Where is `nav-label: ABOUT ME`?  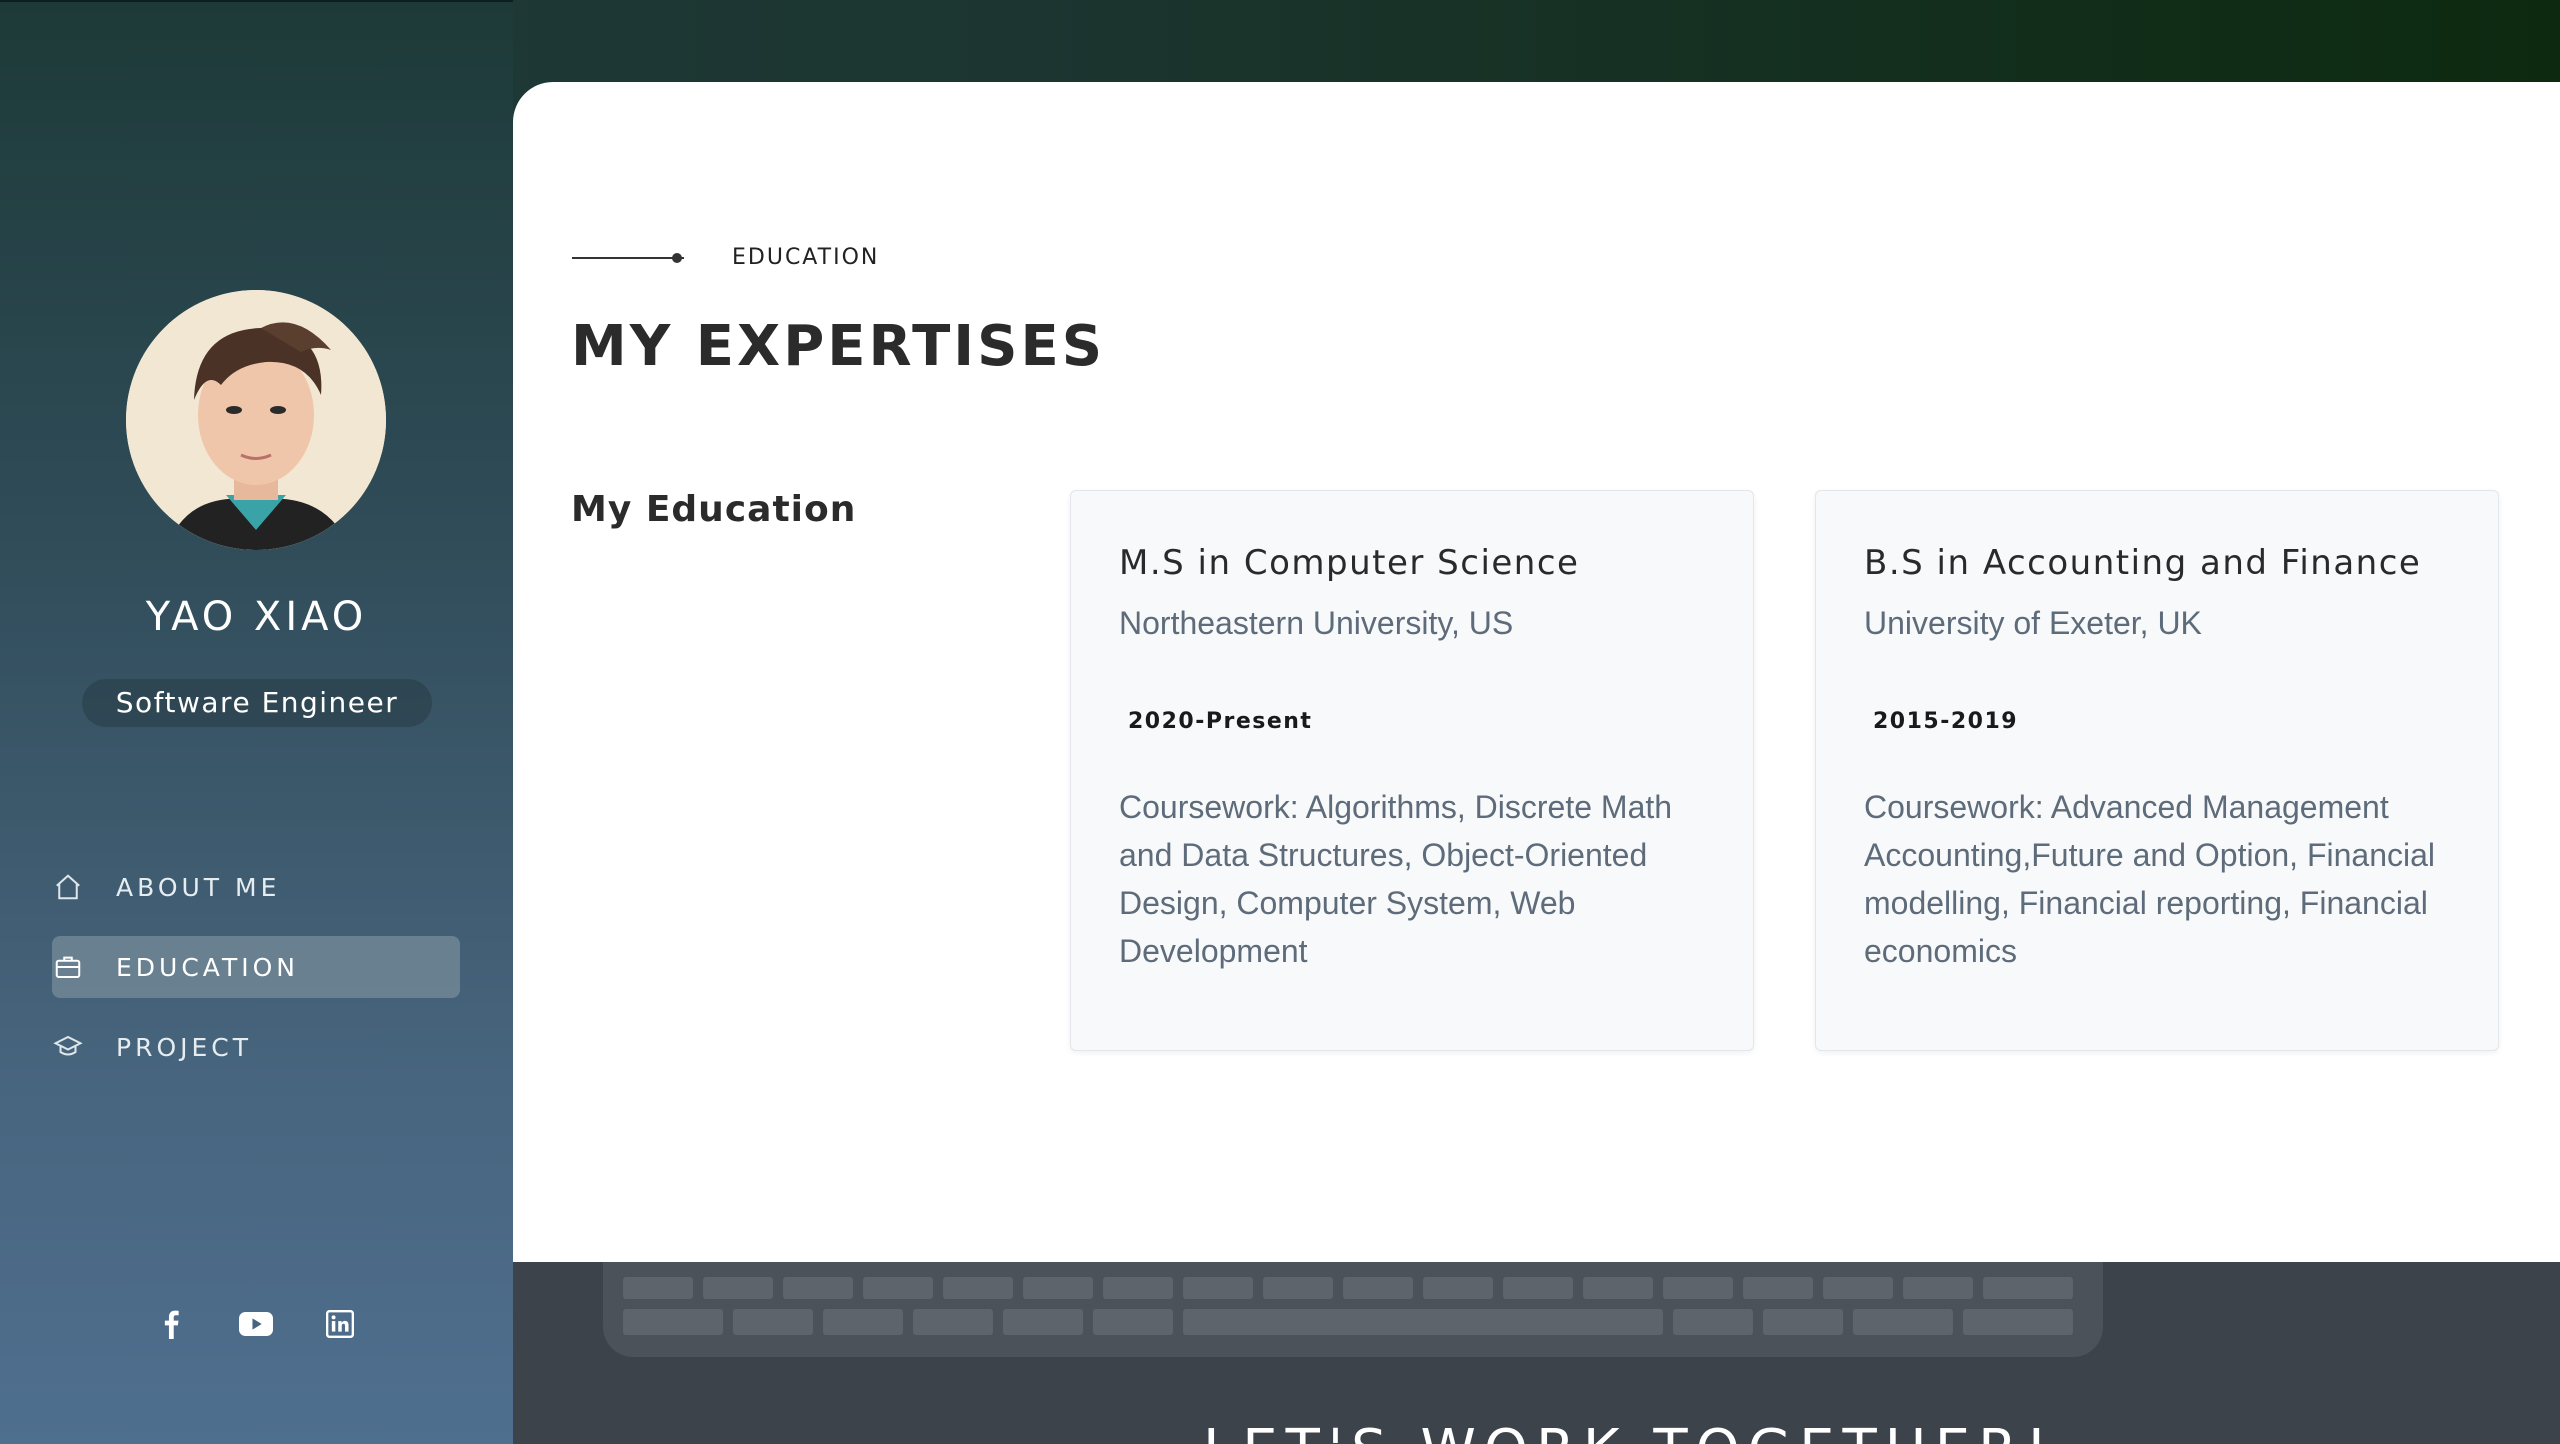
nav-label: ABOUT ME is located at coordinates (198, 887).